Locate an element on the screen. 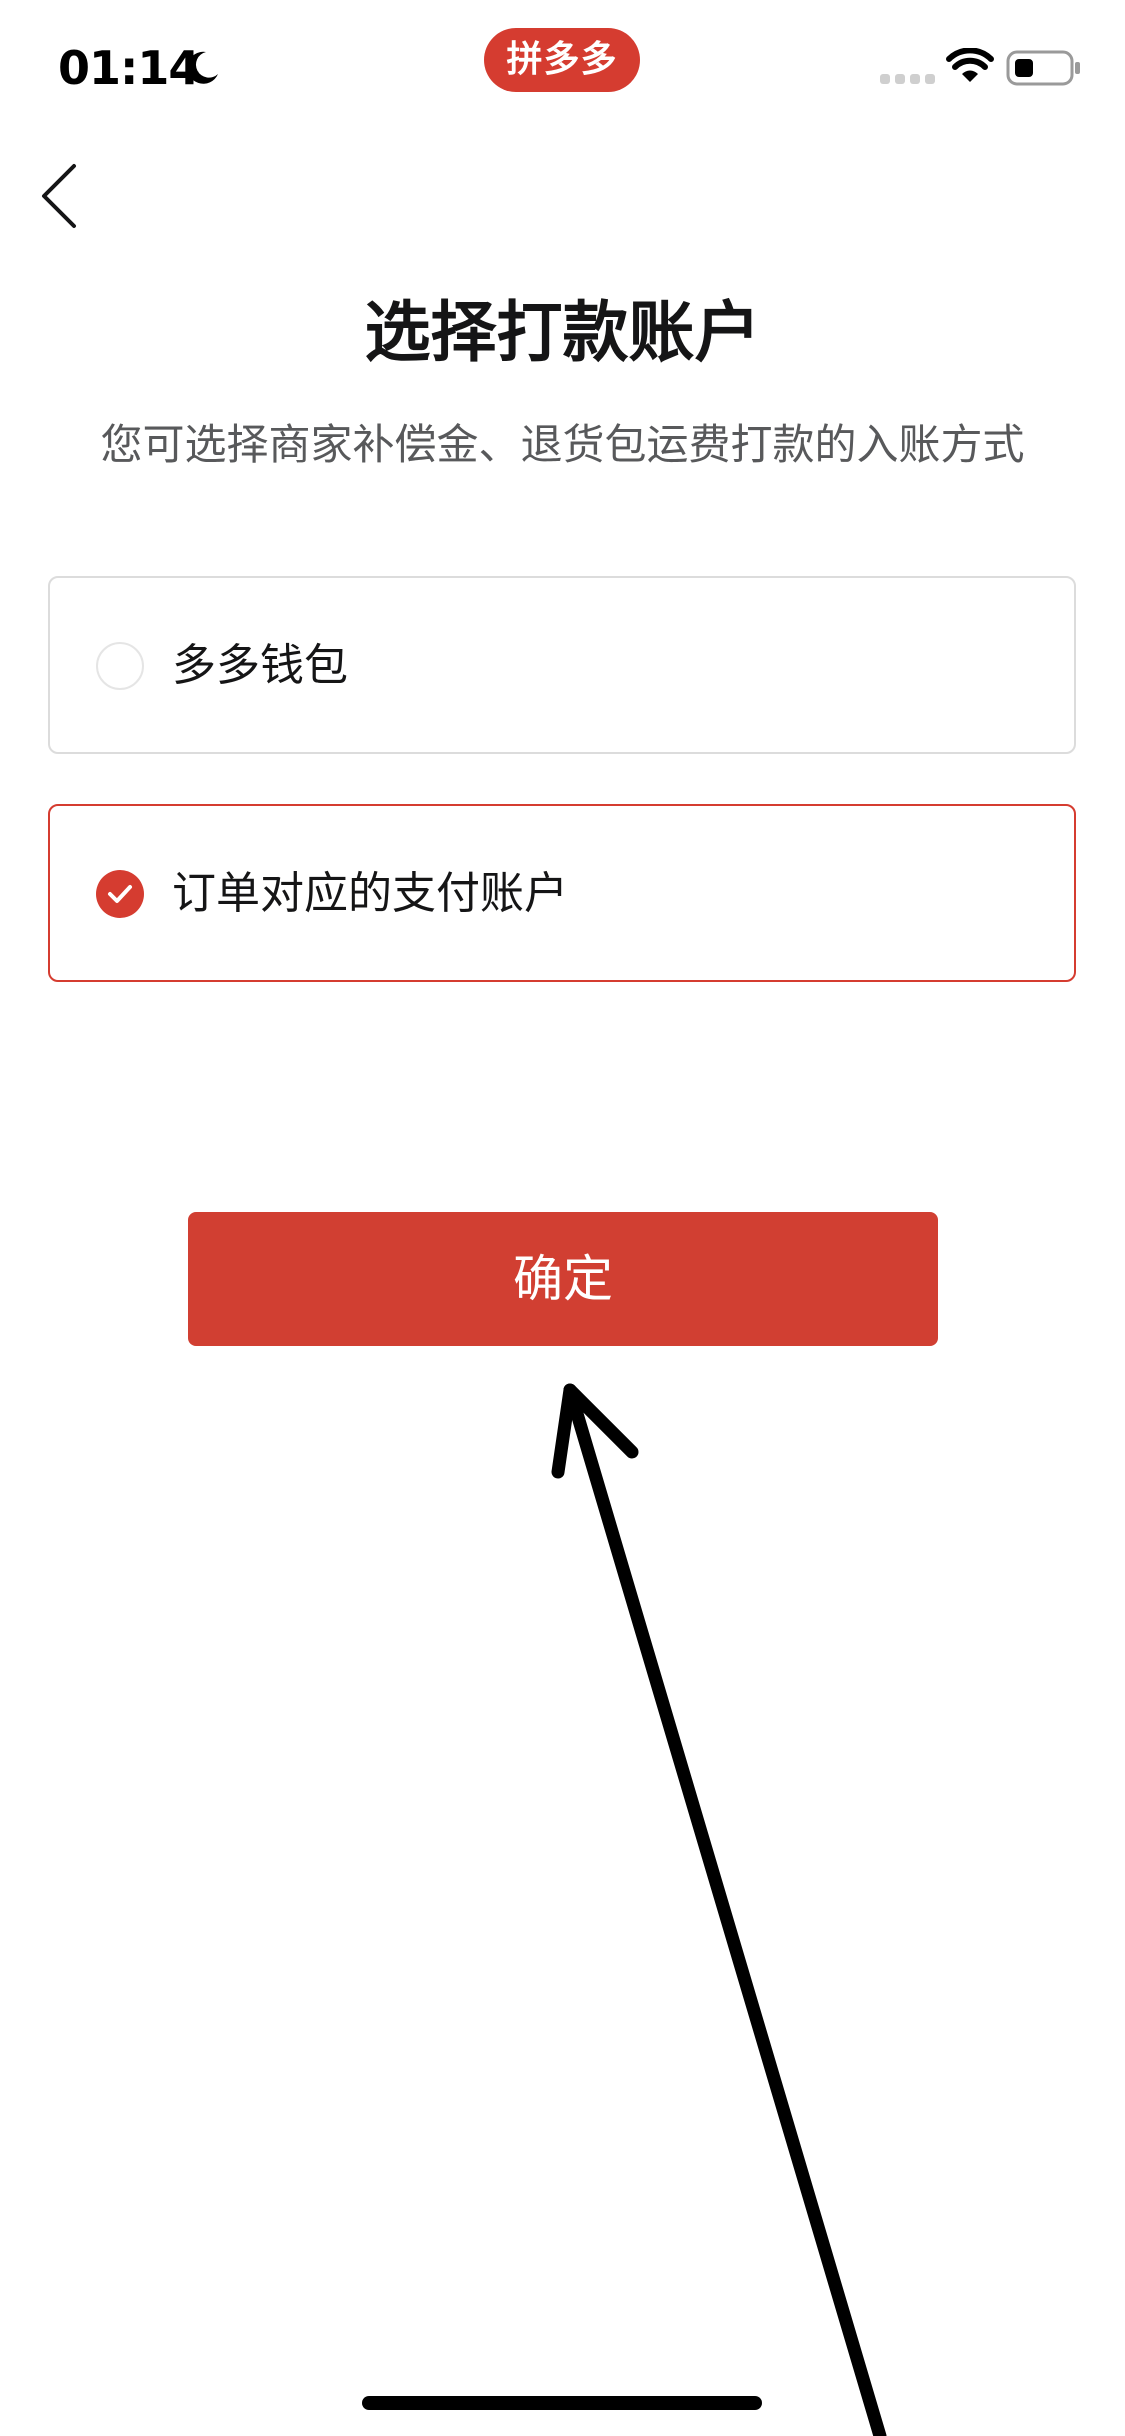 Image resolution: width=1125 pixels, height=2436 pixels. option-order-payment-account: 订单对应的支付账户 is located at coordinates (562, 893).